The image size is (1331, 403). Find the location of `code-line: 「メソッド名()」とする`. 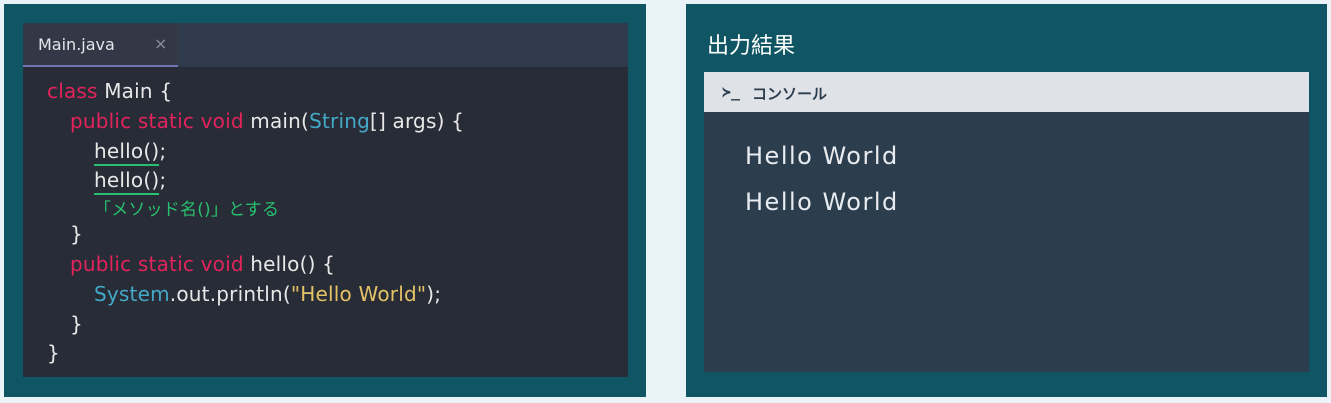

code-line: 「メソッド名()」とする is located at coordinates (186, 209).